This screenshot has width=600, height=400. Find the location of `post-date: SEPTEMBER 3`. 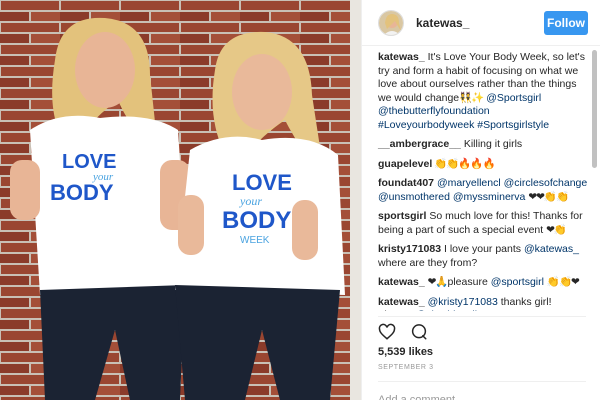

post-date: SEPTEMBER 3 is located at coordinates (406, 367).